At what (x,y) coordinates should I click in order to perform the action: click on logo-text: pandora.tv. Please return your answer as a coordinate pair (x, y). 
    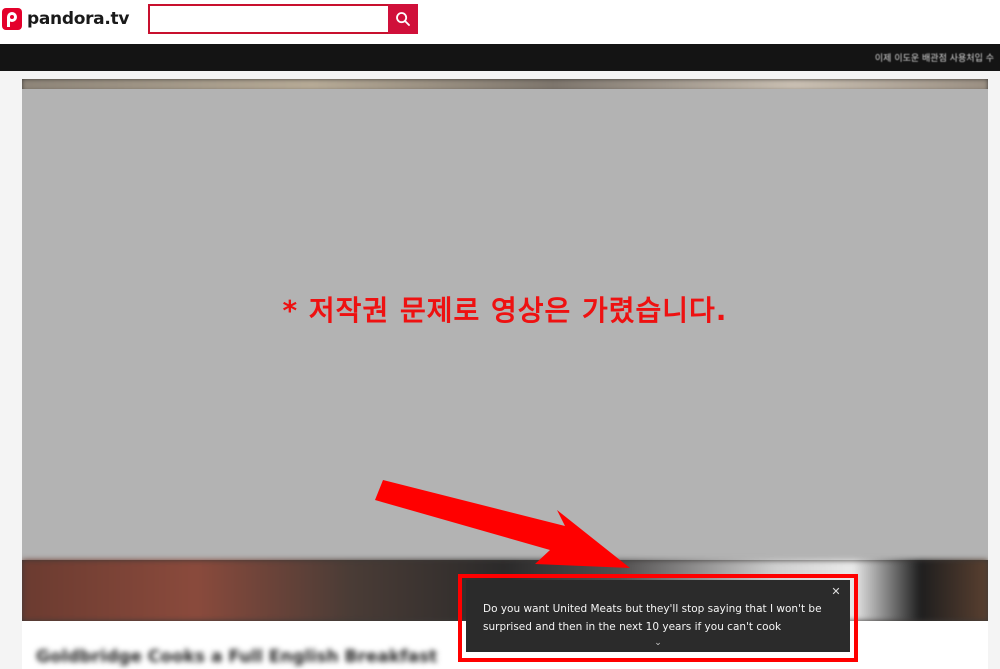
    Looking at the image, I should click on (78, 19).